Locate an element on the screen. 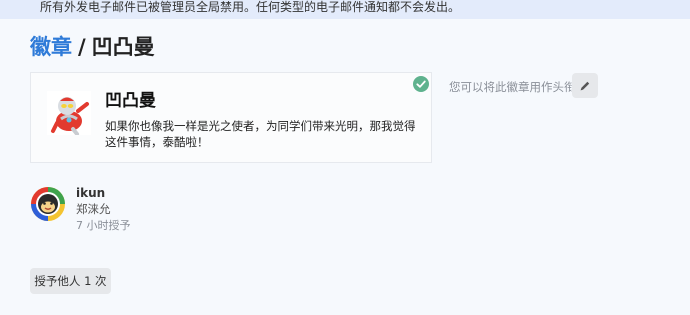  use-as-title-button is located at coordinates (585, 85).